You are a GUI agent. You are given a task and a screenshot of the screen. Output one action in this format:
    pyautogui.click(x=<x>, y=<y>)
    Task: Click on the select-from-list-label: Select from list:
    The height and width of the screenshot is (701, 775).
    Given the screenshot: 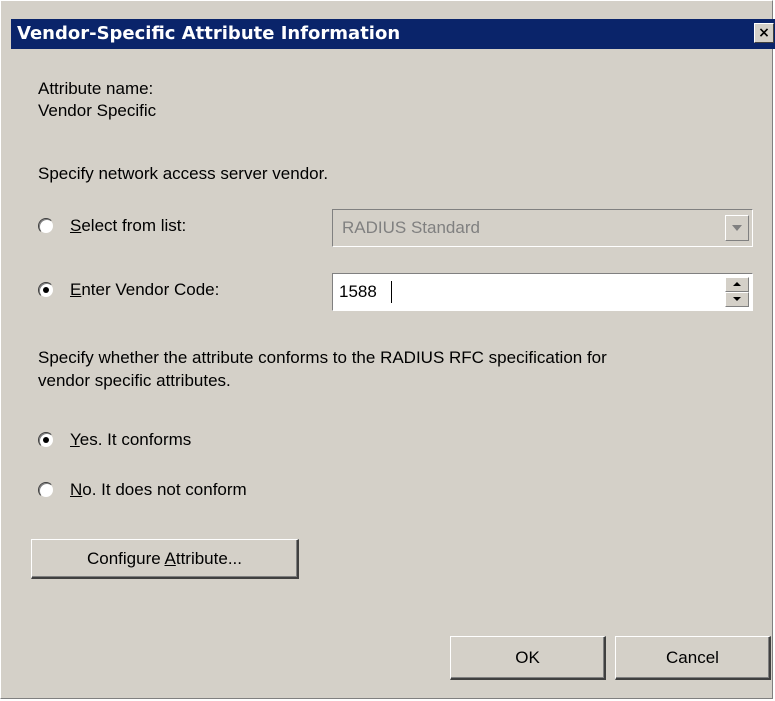 What is the action you would take?
    pyautogui.click(x=128, y=226)
    